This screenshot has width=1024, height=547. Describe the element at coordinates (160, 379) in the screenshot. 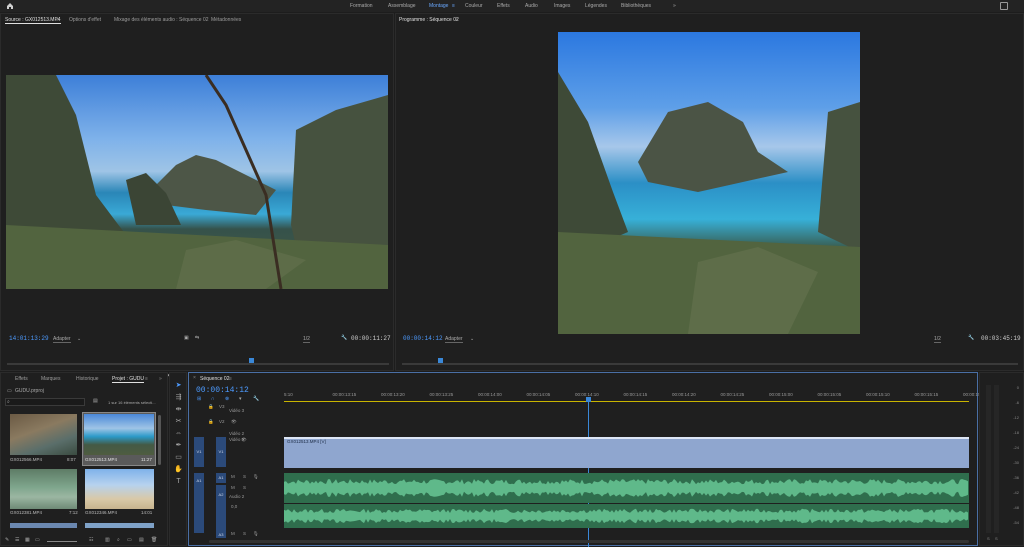

I see `more-panels-icon: »` at that location.